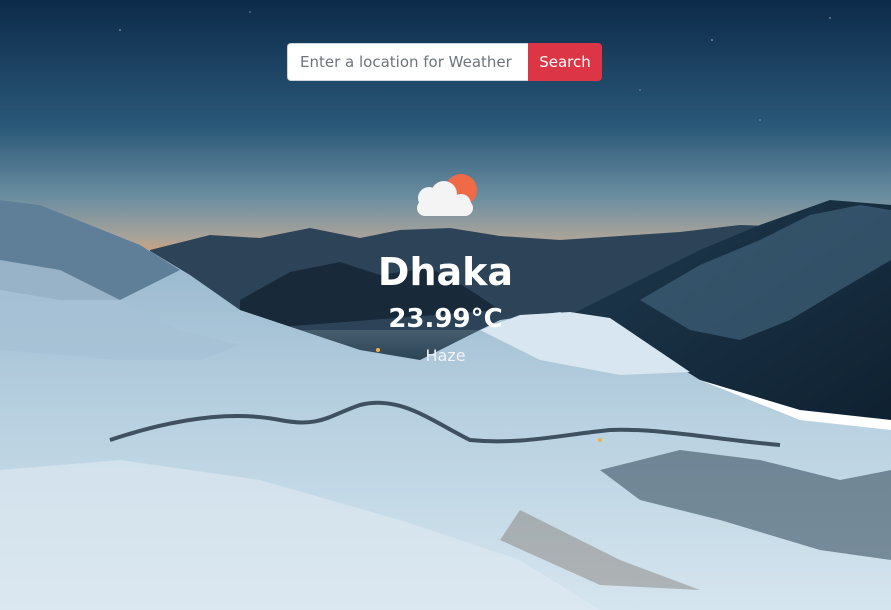  What do you see at coordinates (445, 272) in the screenshot?
I see `city-name: Dhaka` at bounding box center [445, 272].